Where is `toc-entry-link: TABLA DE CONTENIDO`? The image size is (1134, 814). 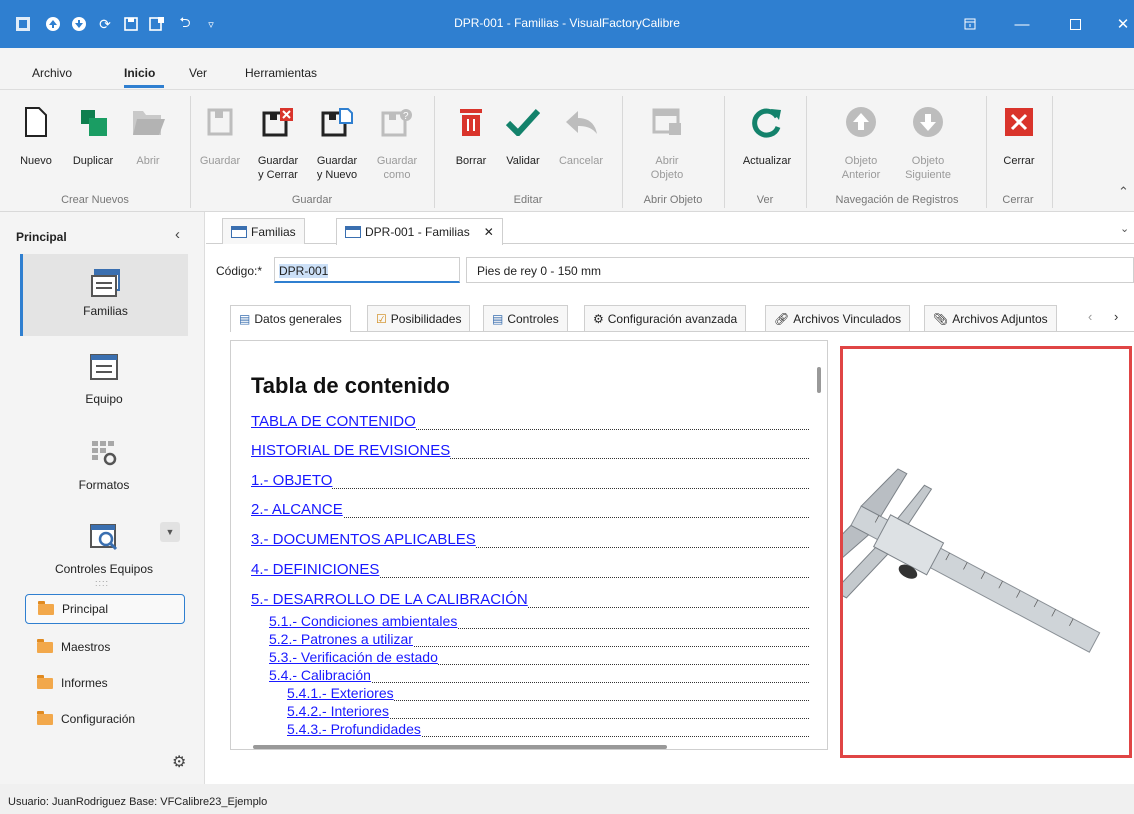 toc-entry-link: TABLA DE CONTENIDO is located at coordinates (333, 421).